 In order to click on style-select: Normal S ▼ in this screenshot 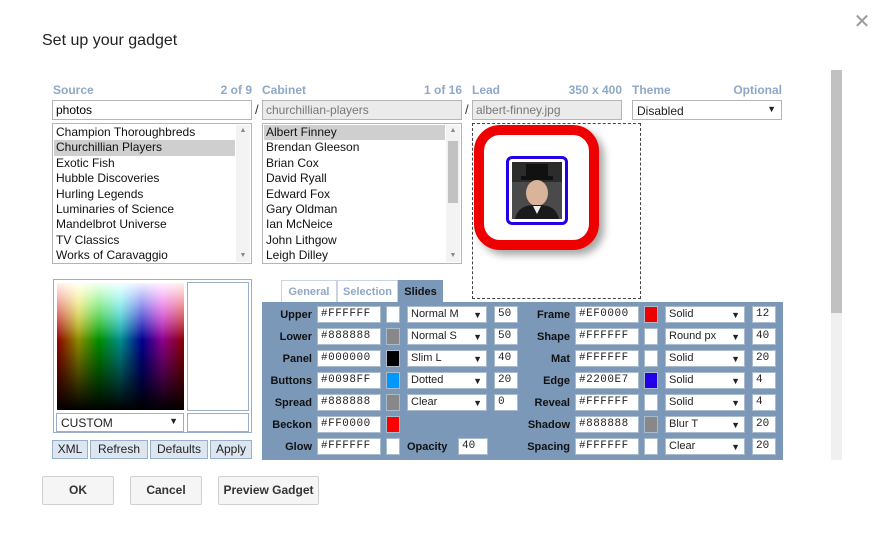, I will do `click(447, 336)`.